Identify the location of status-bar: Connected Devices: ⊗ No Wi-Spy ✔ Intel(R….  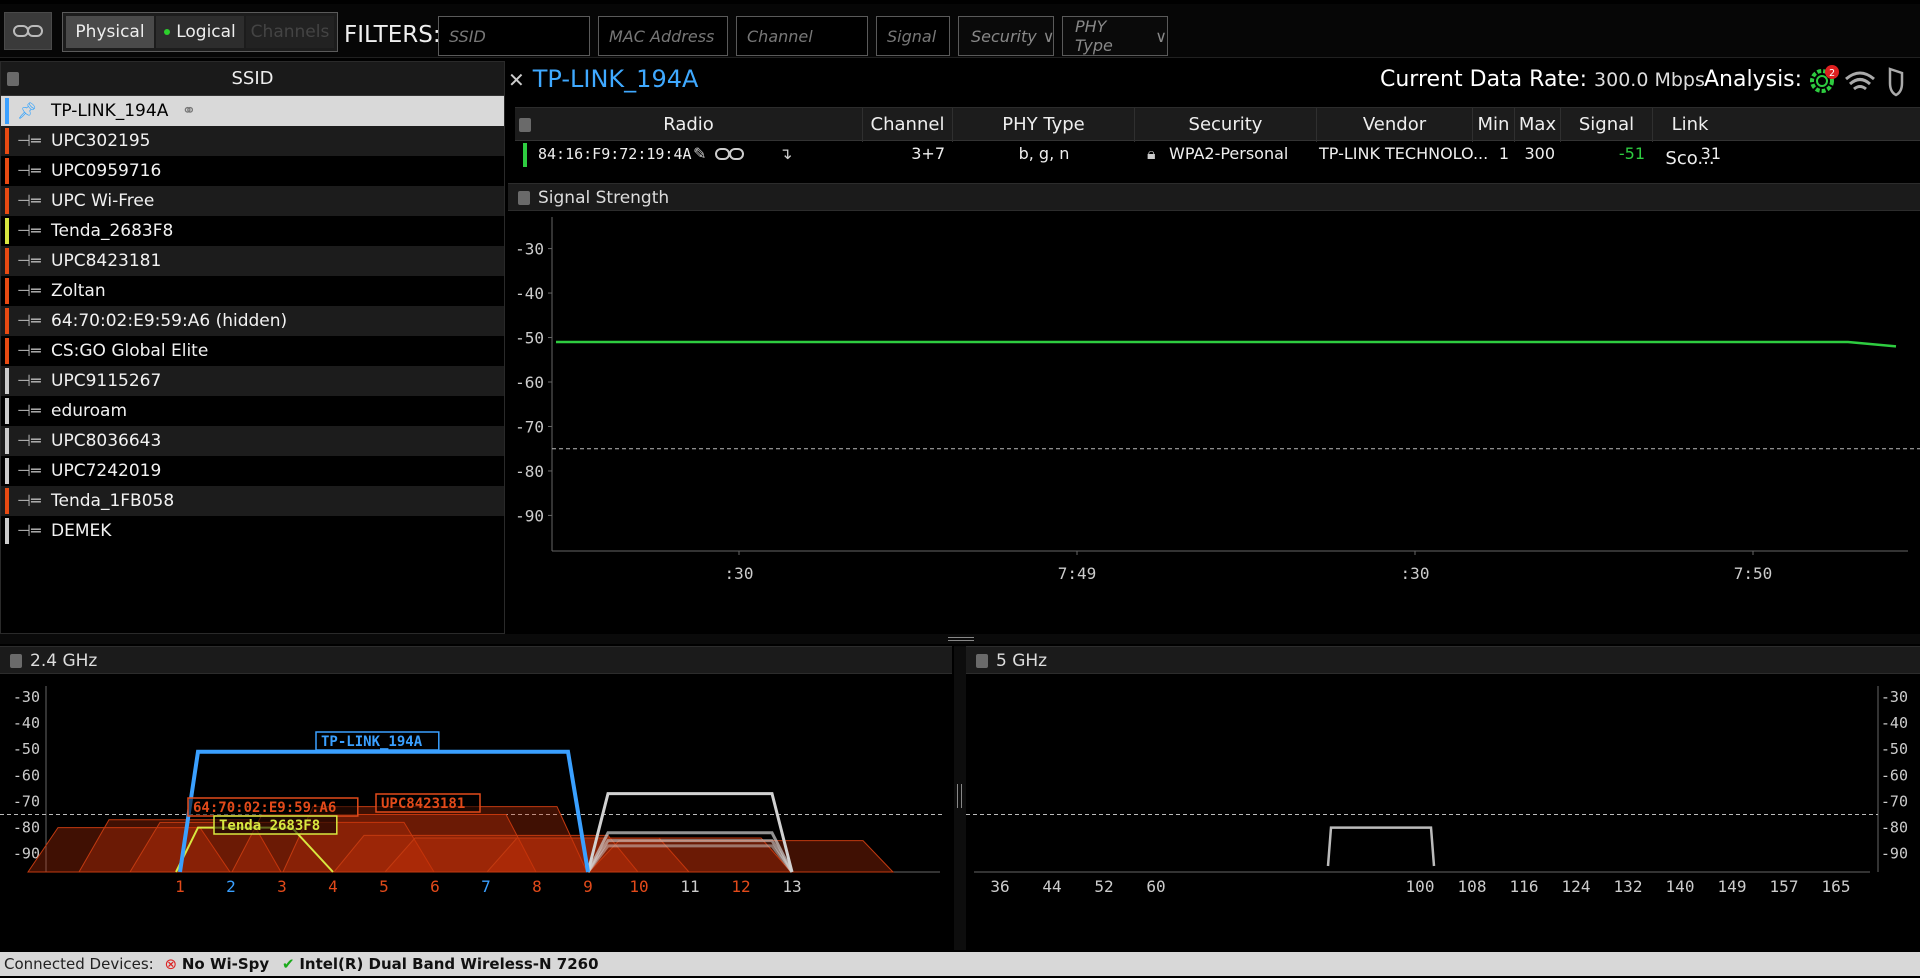
(960, 964).